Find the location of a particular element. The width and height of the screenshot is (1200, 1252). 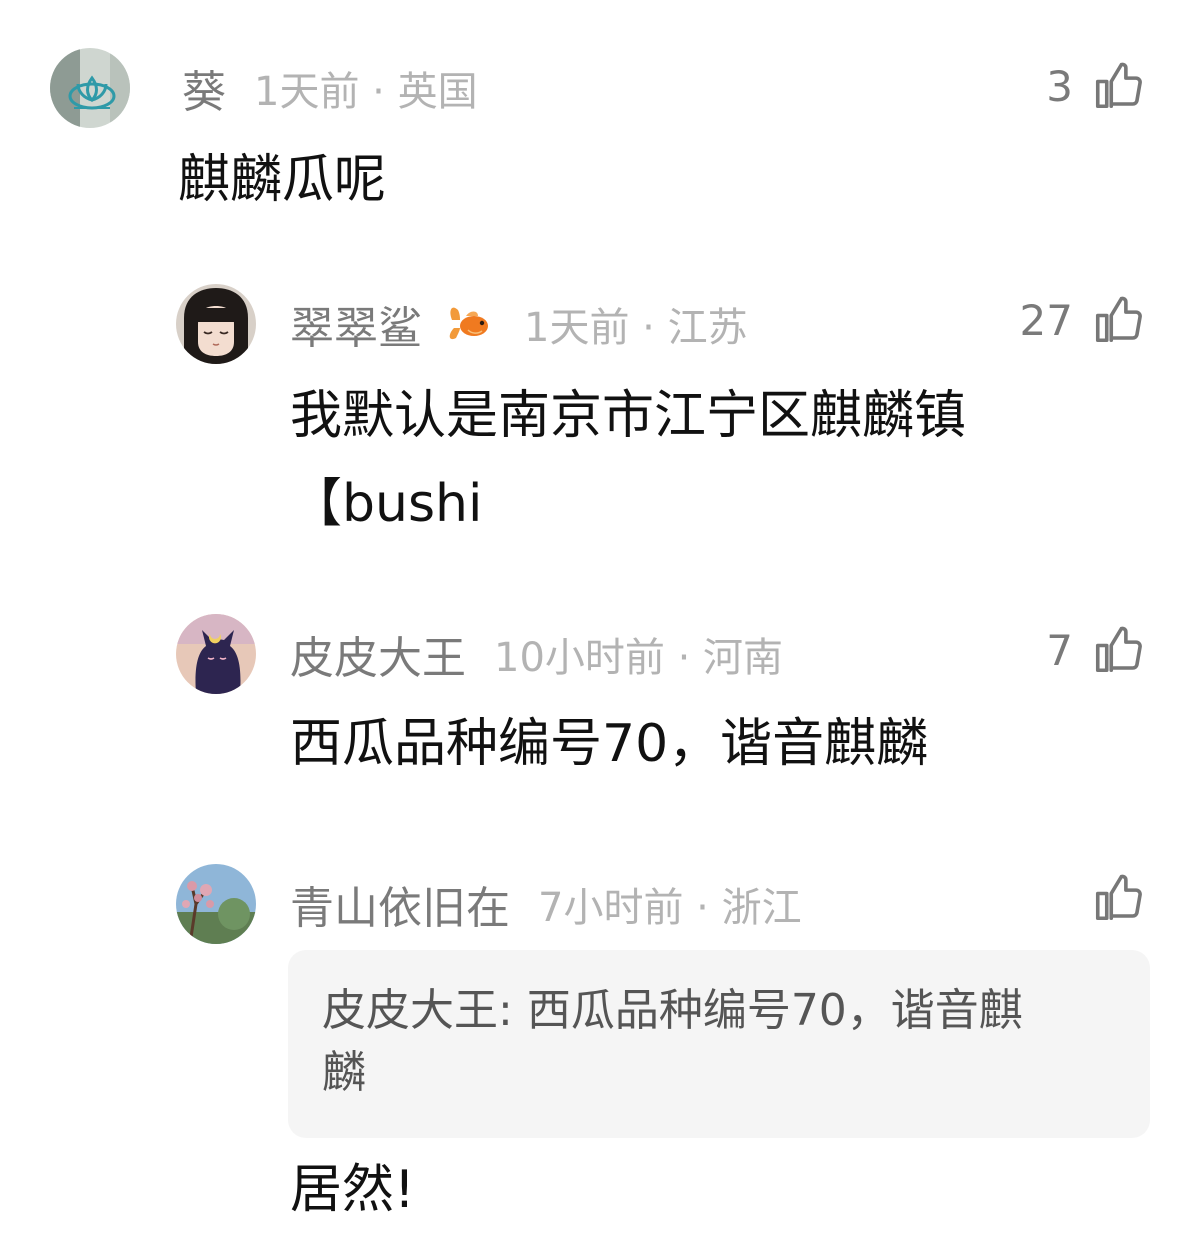

quote-text-continued: 麟 is located at coordinates (344, 1072).